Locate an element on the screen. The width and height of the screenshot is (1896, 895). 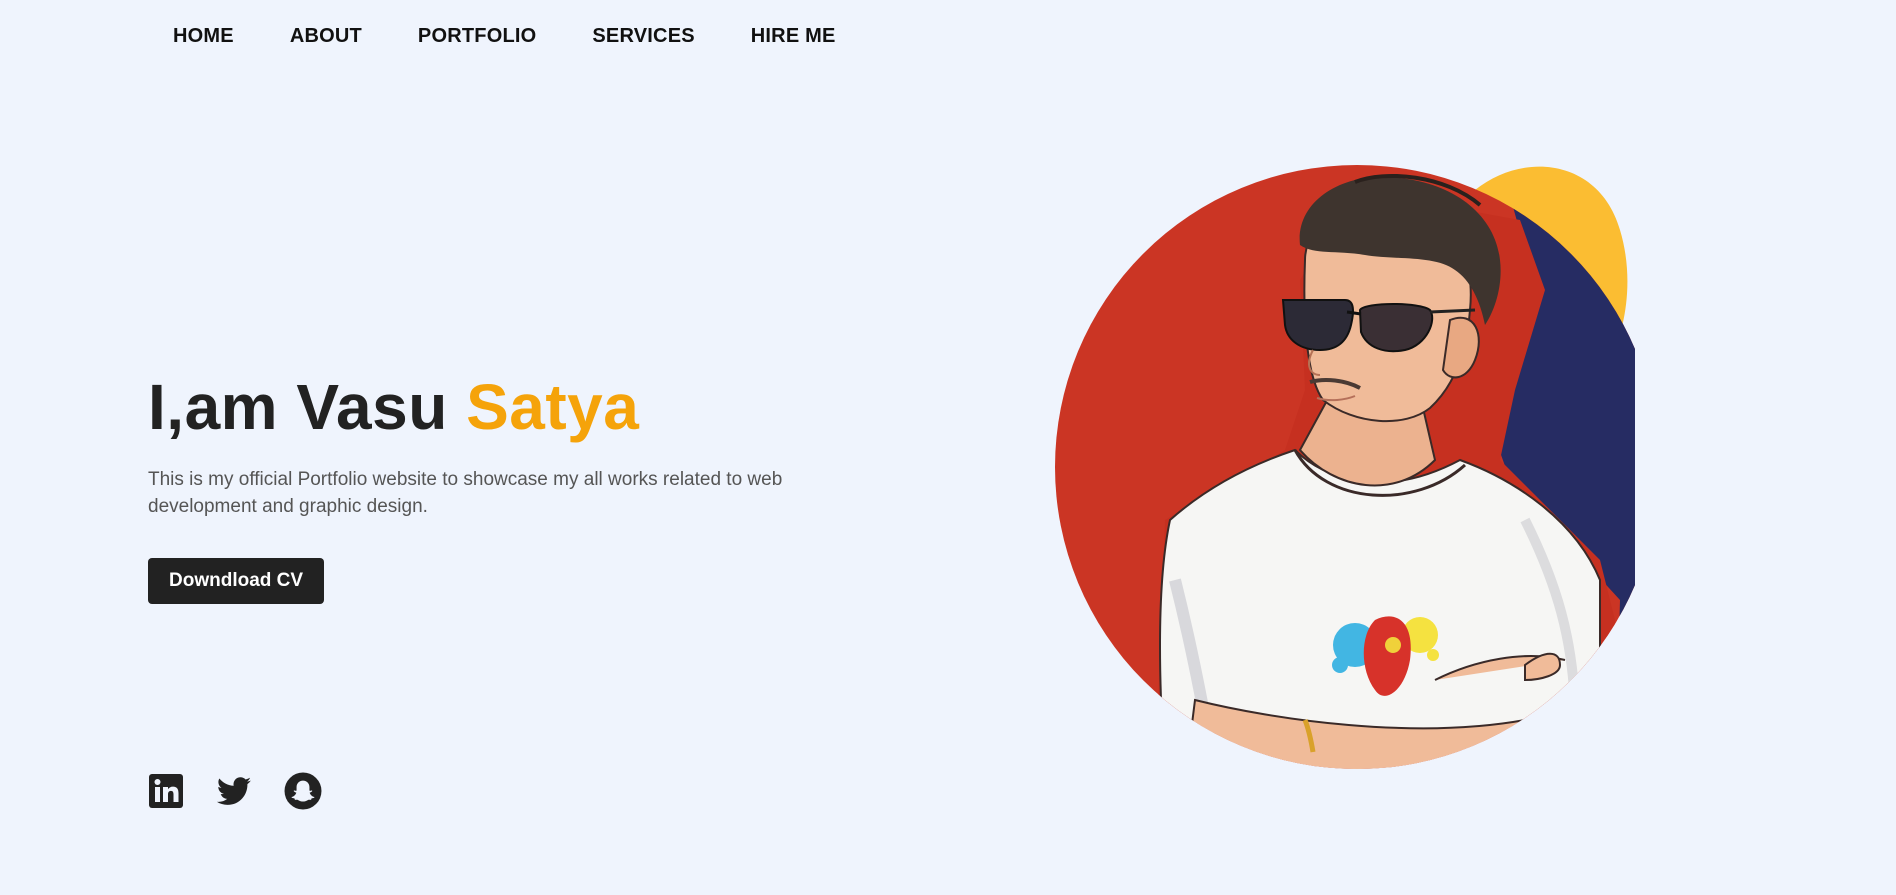
download-cv-button: Downdload CV is located at coordinates (236, 581).